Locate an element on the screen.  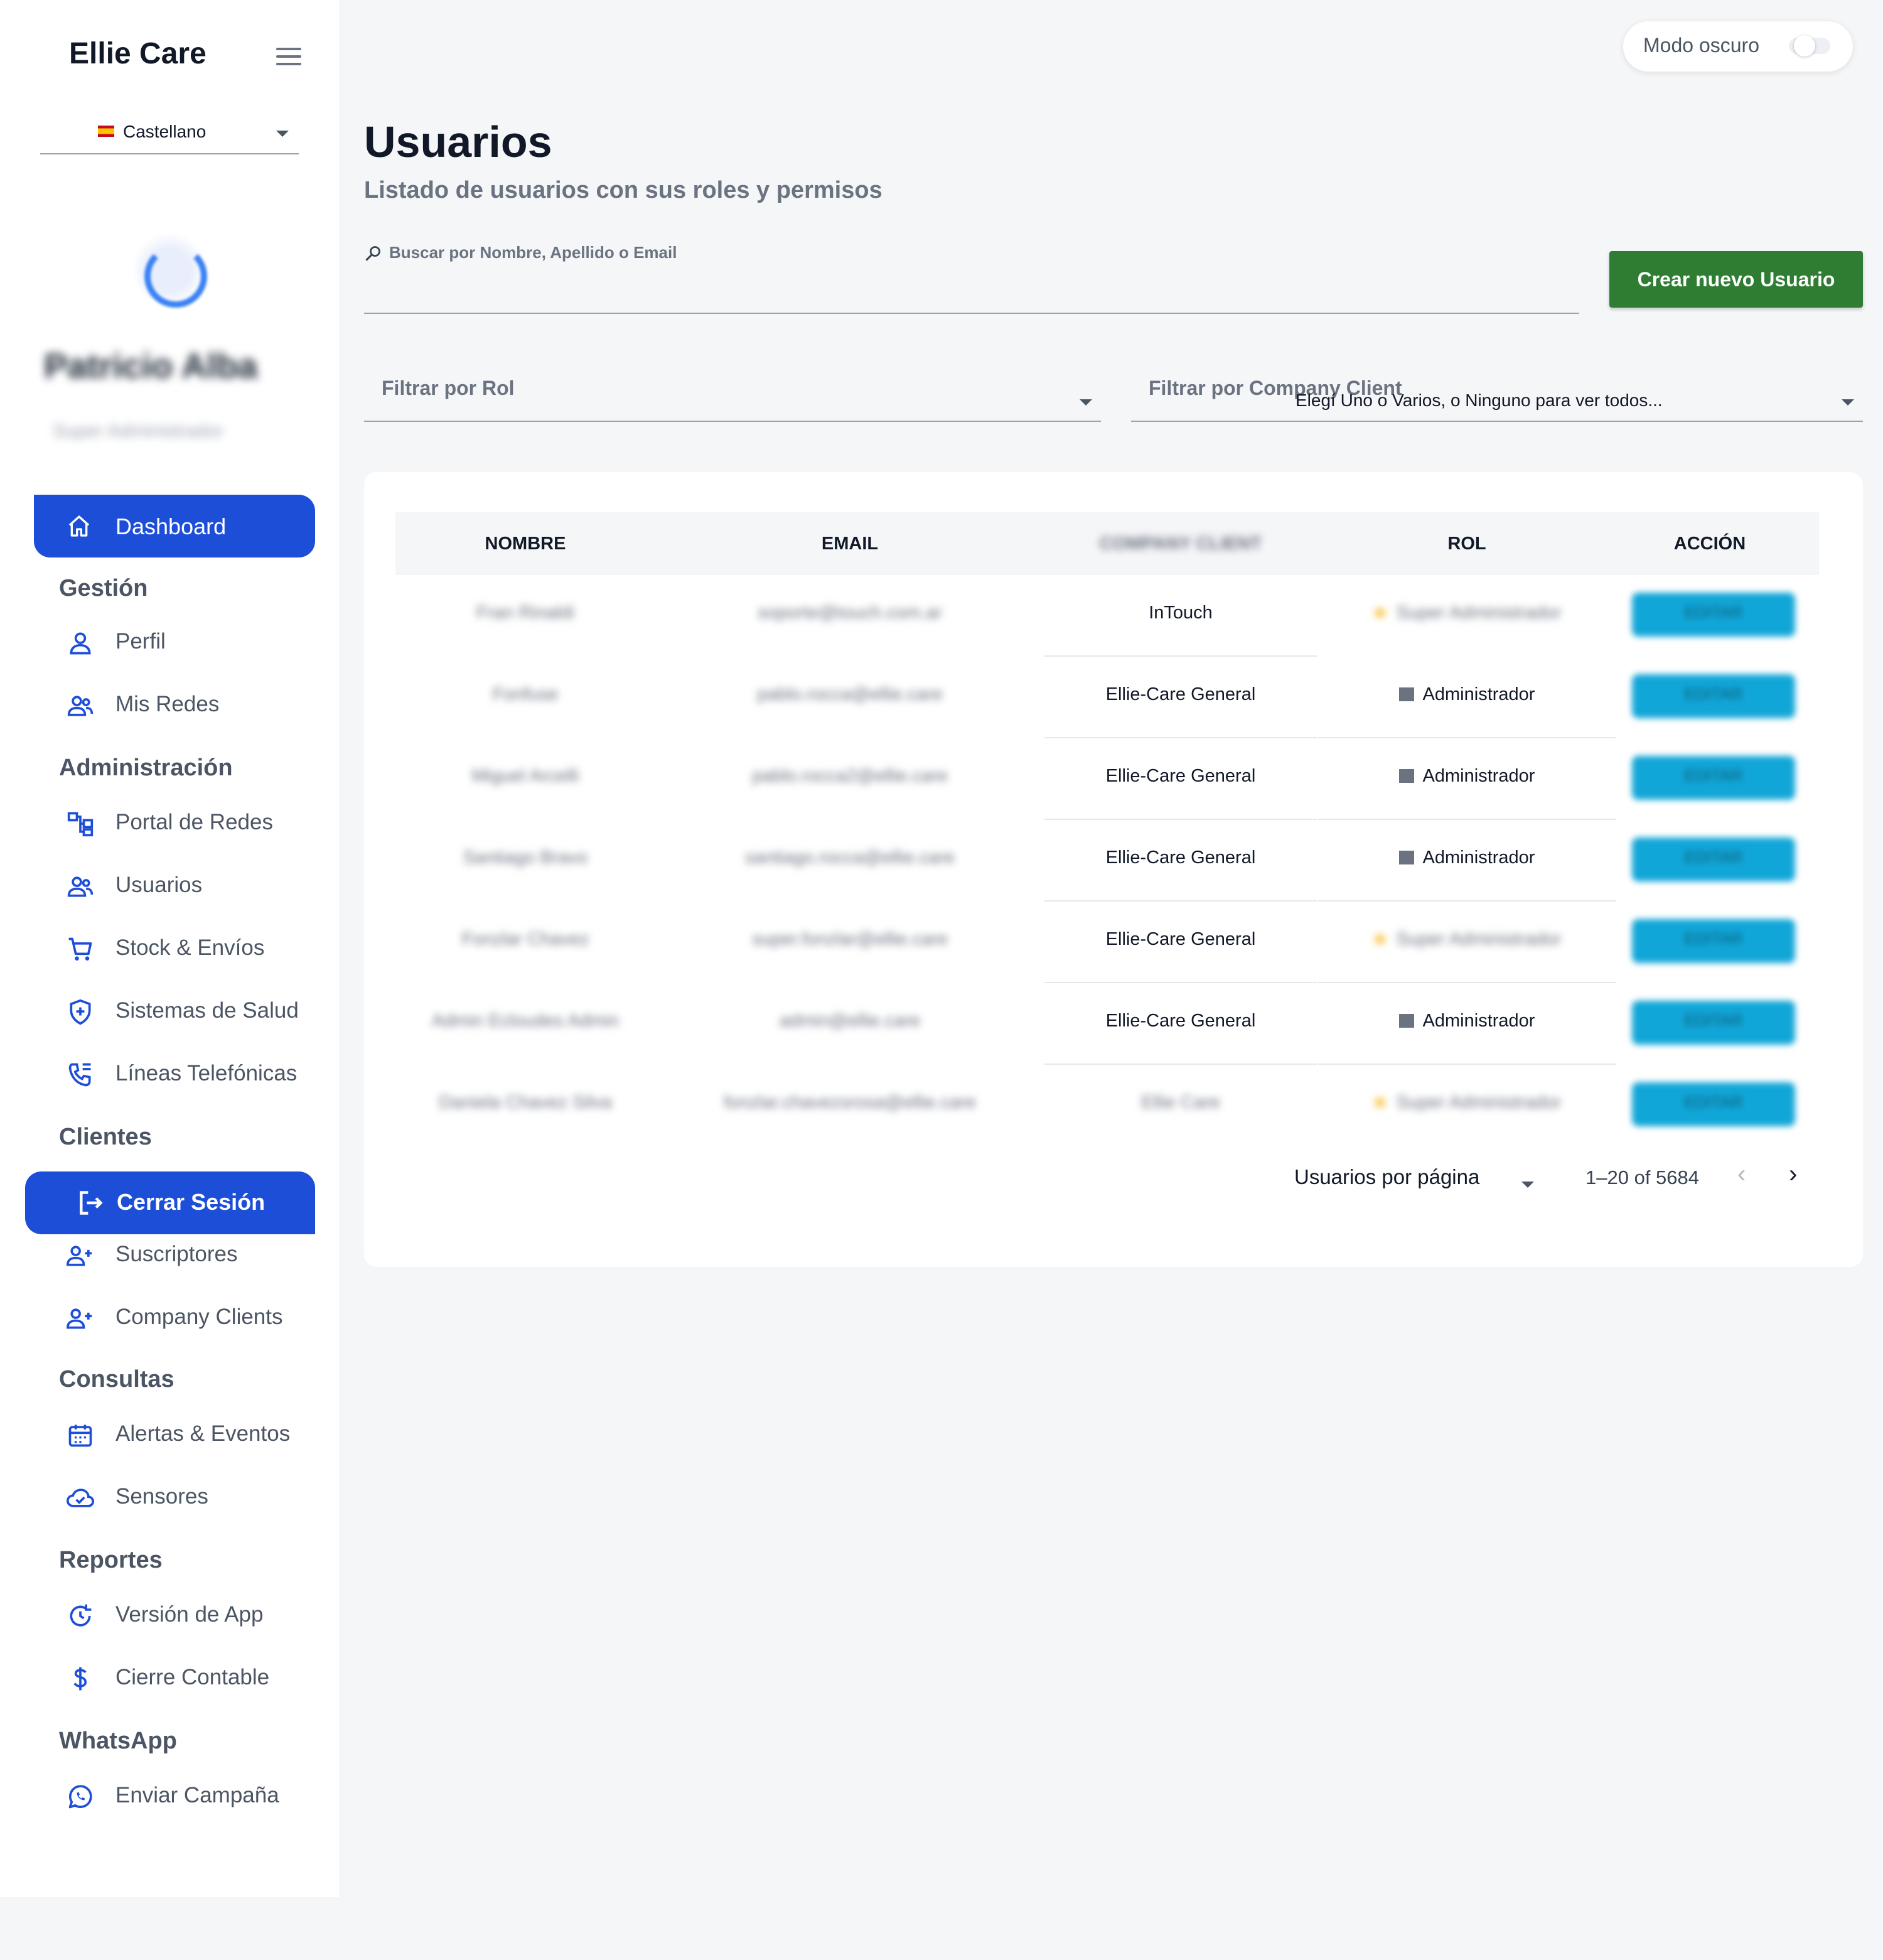
sidebar-item-version-de-app: Versión de App is located at coordinates (197, 1617).